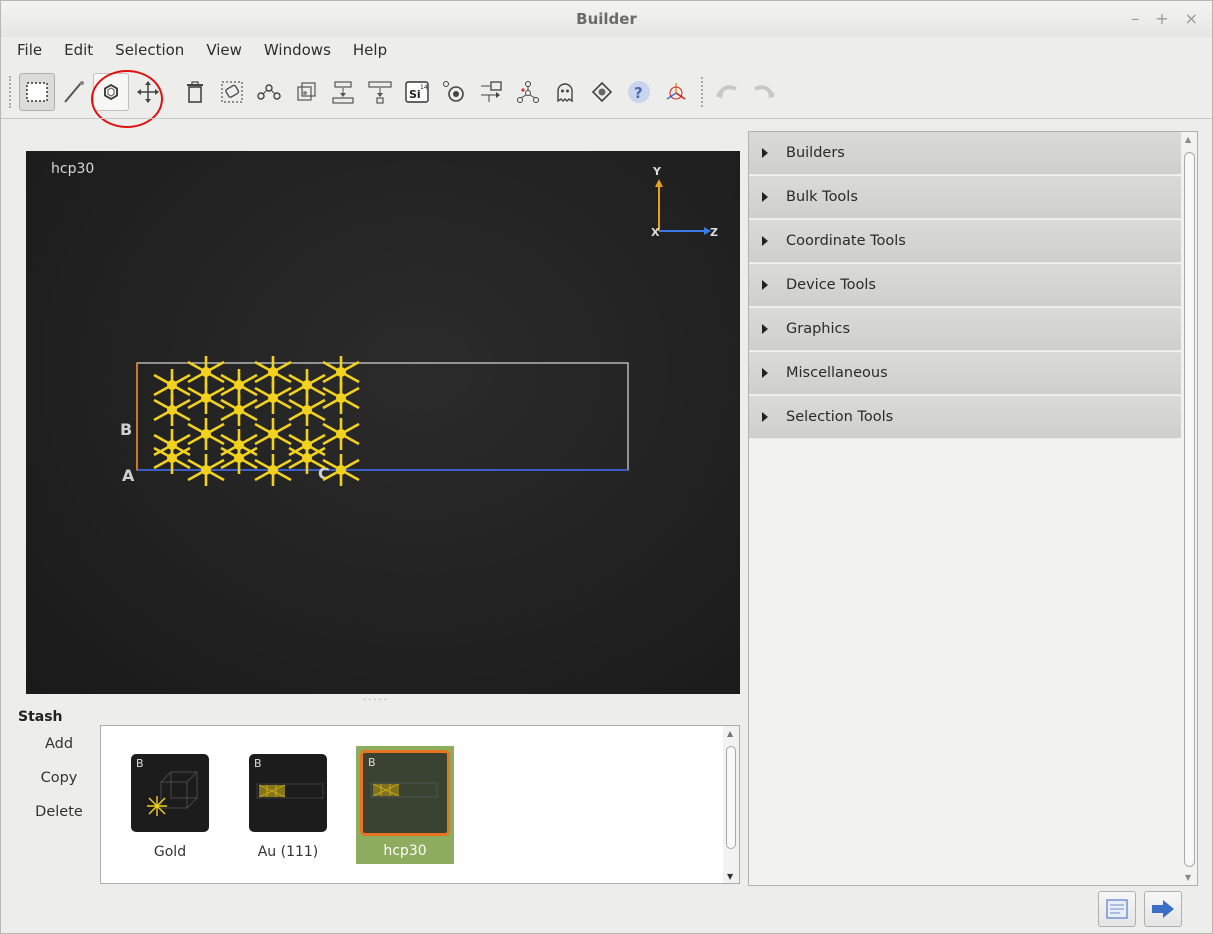  Describe the element at coordinates (35, 51) in the screenshot. I see `menu-file: File` at that location.